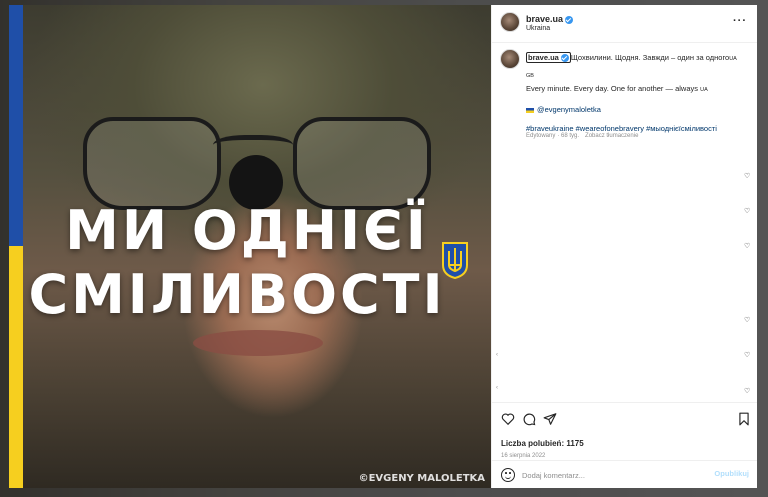 The width and height of the screenshot is (768, 497). I want to click on flag-stripe-yellow, so click(16, 367).